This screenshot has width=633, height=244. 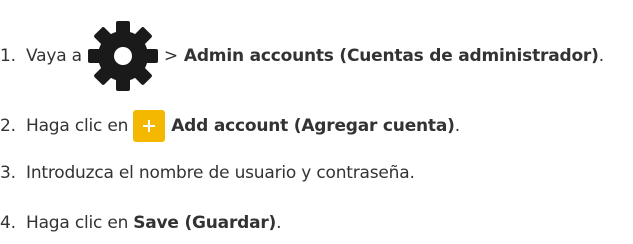 I want to click on step-number: 2., so click(x=8, y=126).